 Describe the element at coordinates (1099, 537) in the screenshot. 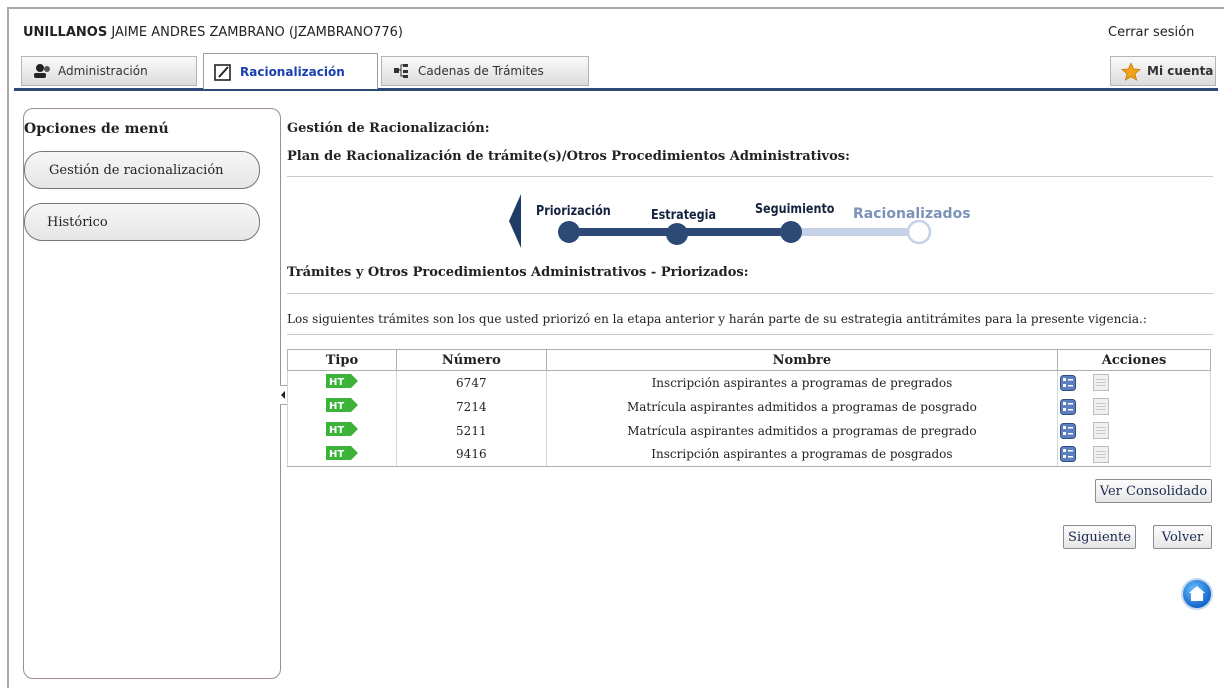

I see `siguiente-button: Siguiente` at that location.